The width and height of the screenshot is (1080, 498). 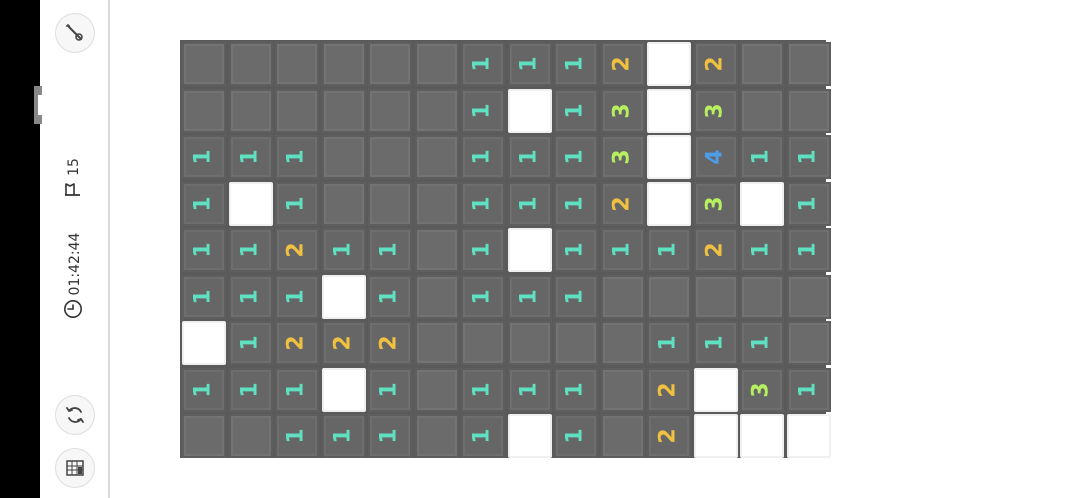 What do you see at coordinates (715, 157) in the screenshot?
I see `cell-number: 4` at bounding box center [715, 157].